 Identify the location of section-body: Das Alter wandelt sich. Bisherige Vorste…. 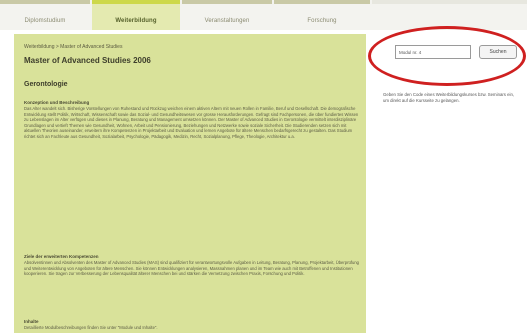
(191, 122).